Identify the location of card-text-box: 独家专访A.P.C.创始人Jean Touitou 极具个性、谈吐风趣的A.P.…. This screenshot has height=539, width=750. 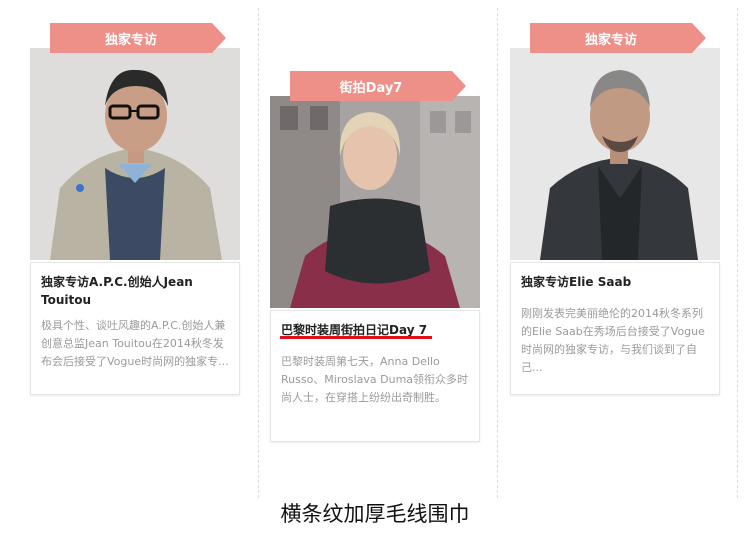
(135, 328).